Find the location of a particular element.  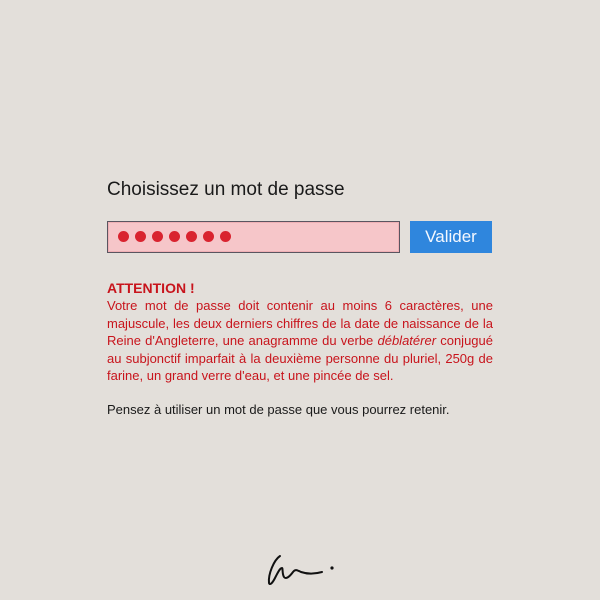

password-mask is located at coordinates (174, 237).